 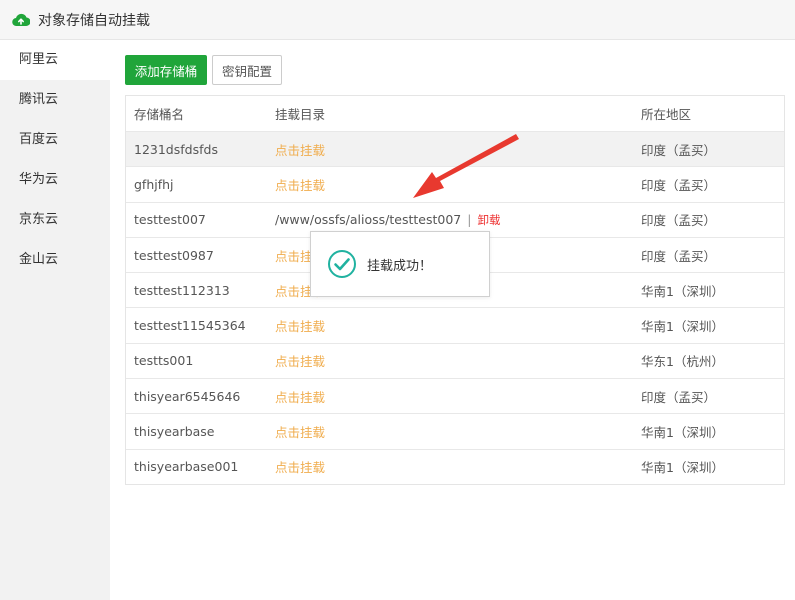 What do you see at coordinates (488, 220) in the screenshot?
I see `unmount-link: 卸载` at bounding box center [488, 220].